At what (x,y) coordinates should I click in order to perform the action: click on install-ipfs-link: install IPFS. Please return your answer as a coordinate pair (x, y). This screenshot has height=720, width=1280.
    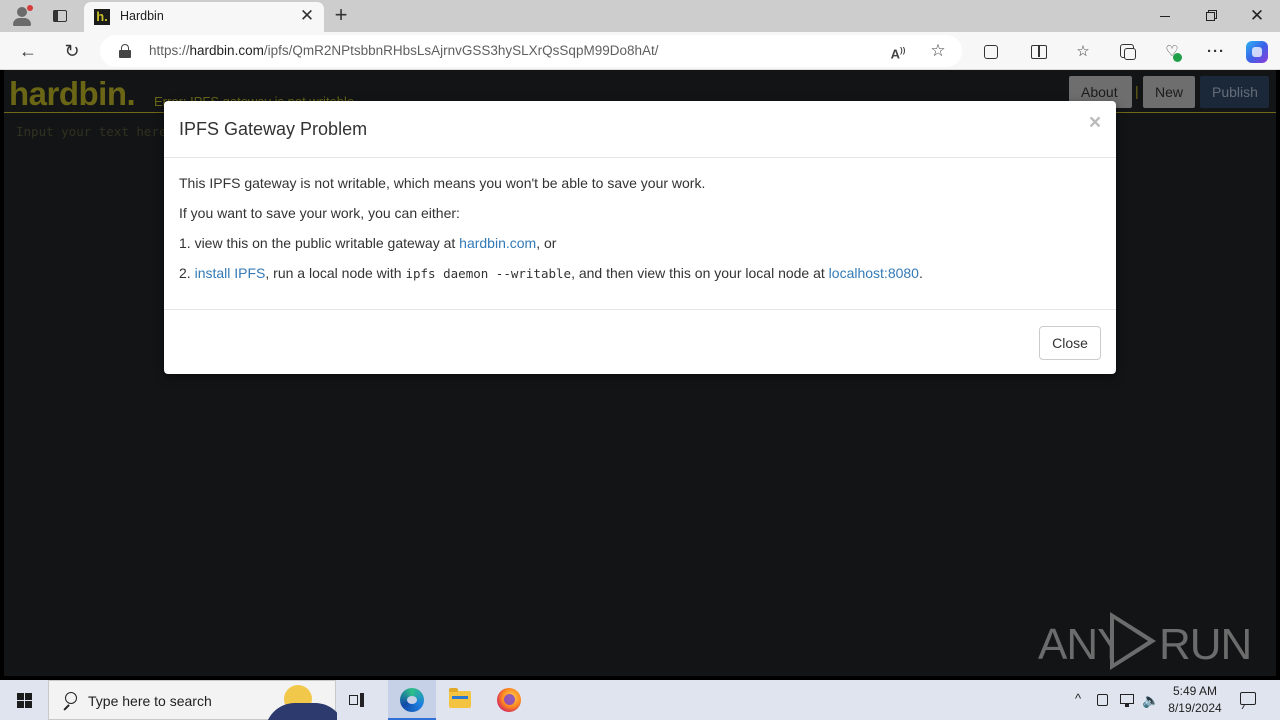
    Looking at the image, I should click on (230, 273).